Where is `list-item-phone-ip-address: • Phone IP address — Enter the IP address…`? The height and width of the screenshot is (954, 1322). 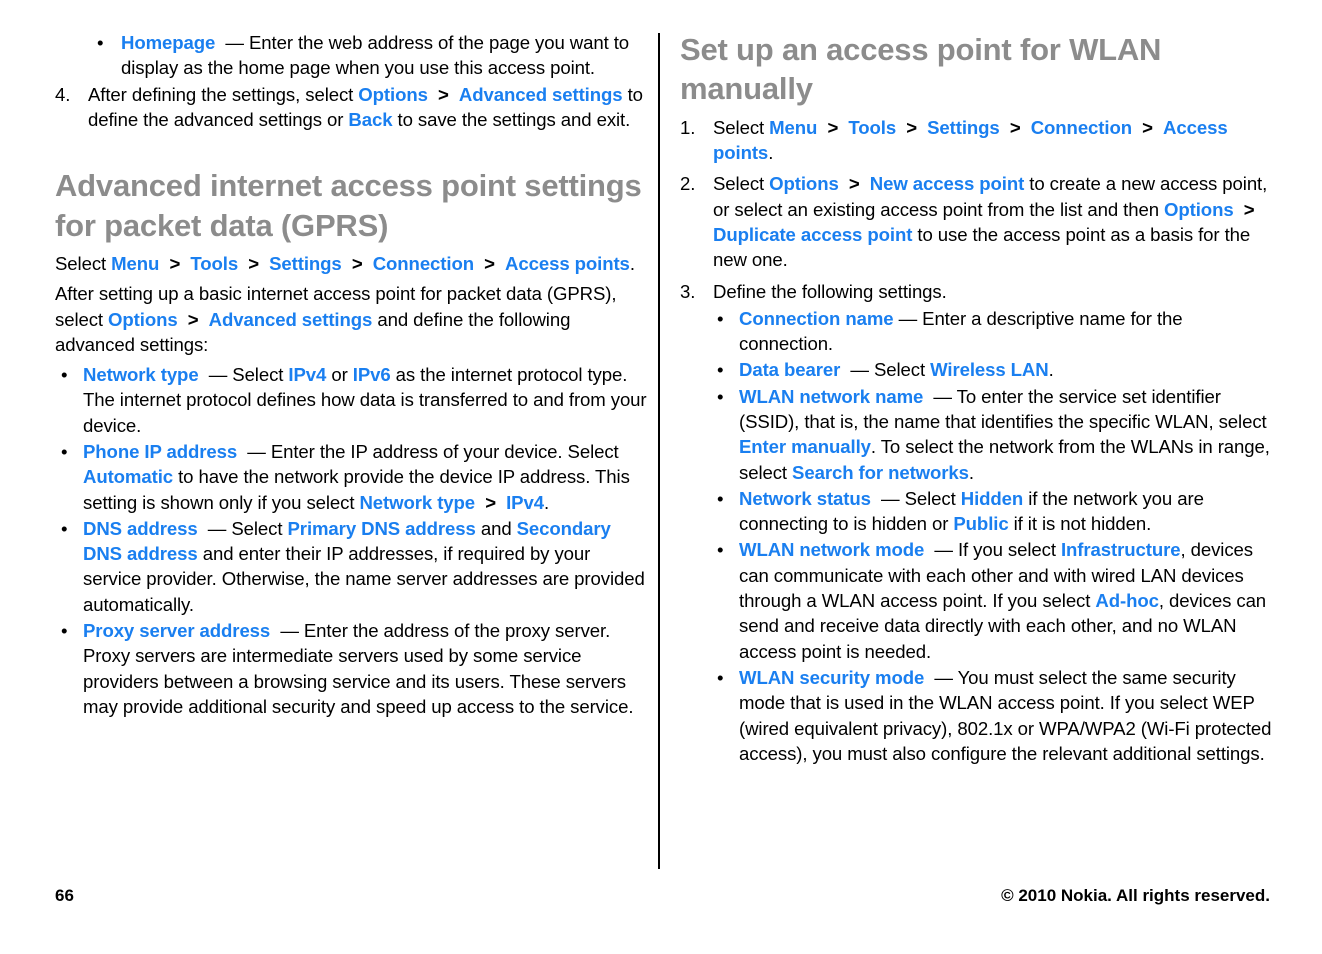 list-item-phone-ip-address: • Phone IP address — Enter the IP address… is located at coordinates (351, 477).